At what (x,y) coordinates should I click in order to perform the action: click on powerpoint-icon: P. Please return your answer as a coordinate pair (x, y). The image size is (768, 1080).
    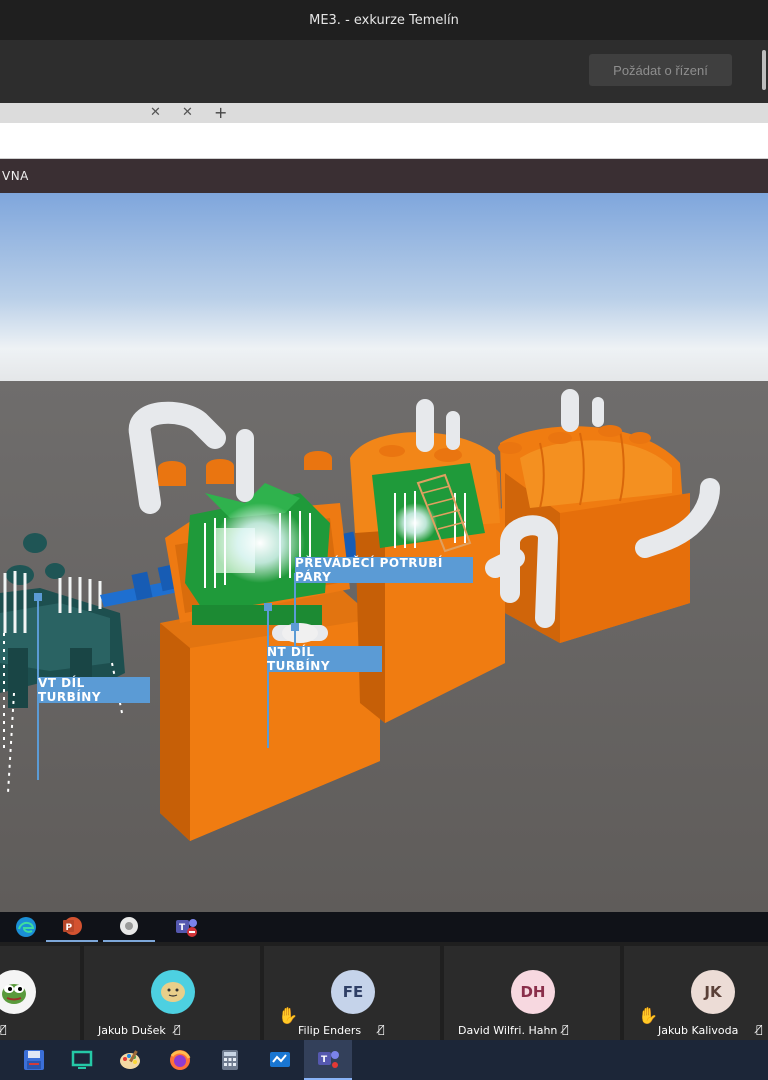
    Looking at the image, I should click on (72, 927).